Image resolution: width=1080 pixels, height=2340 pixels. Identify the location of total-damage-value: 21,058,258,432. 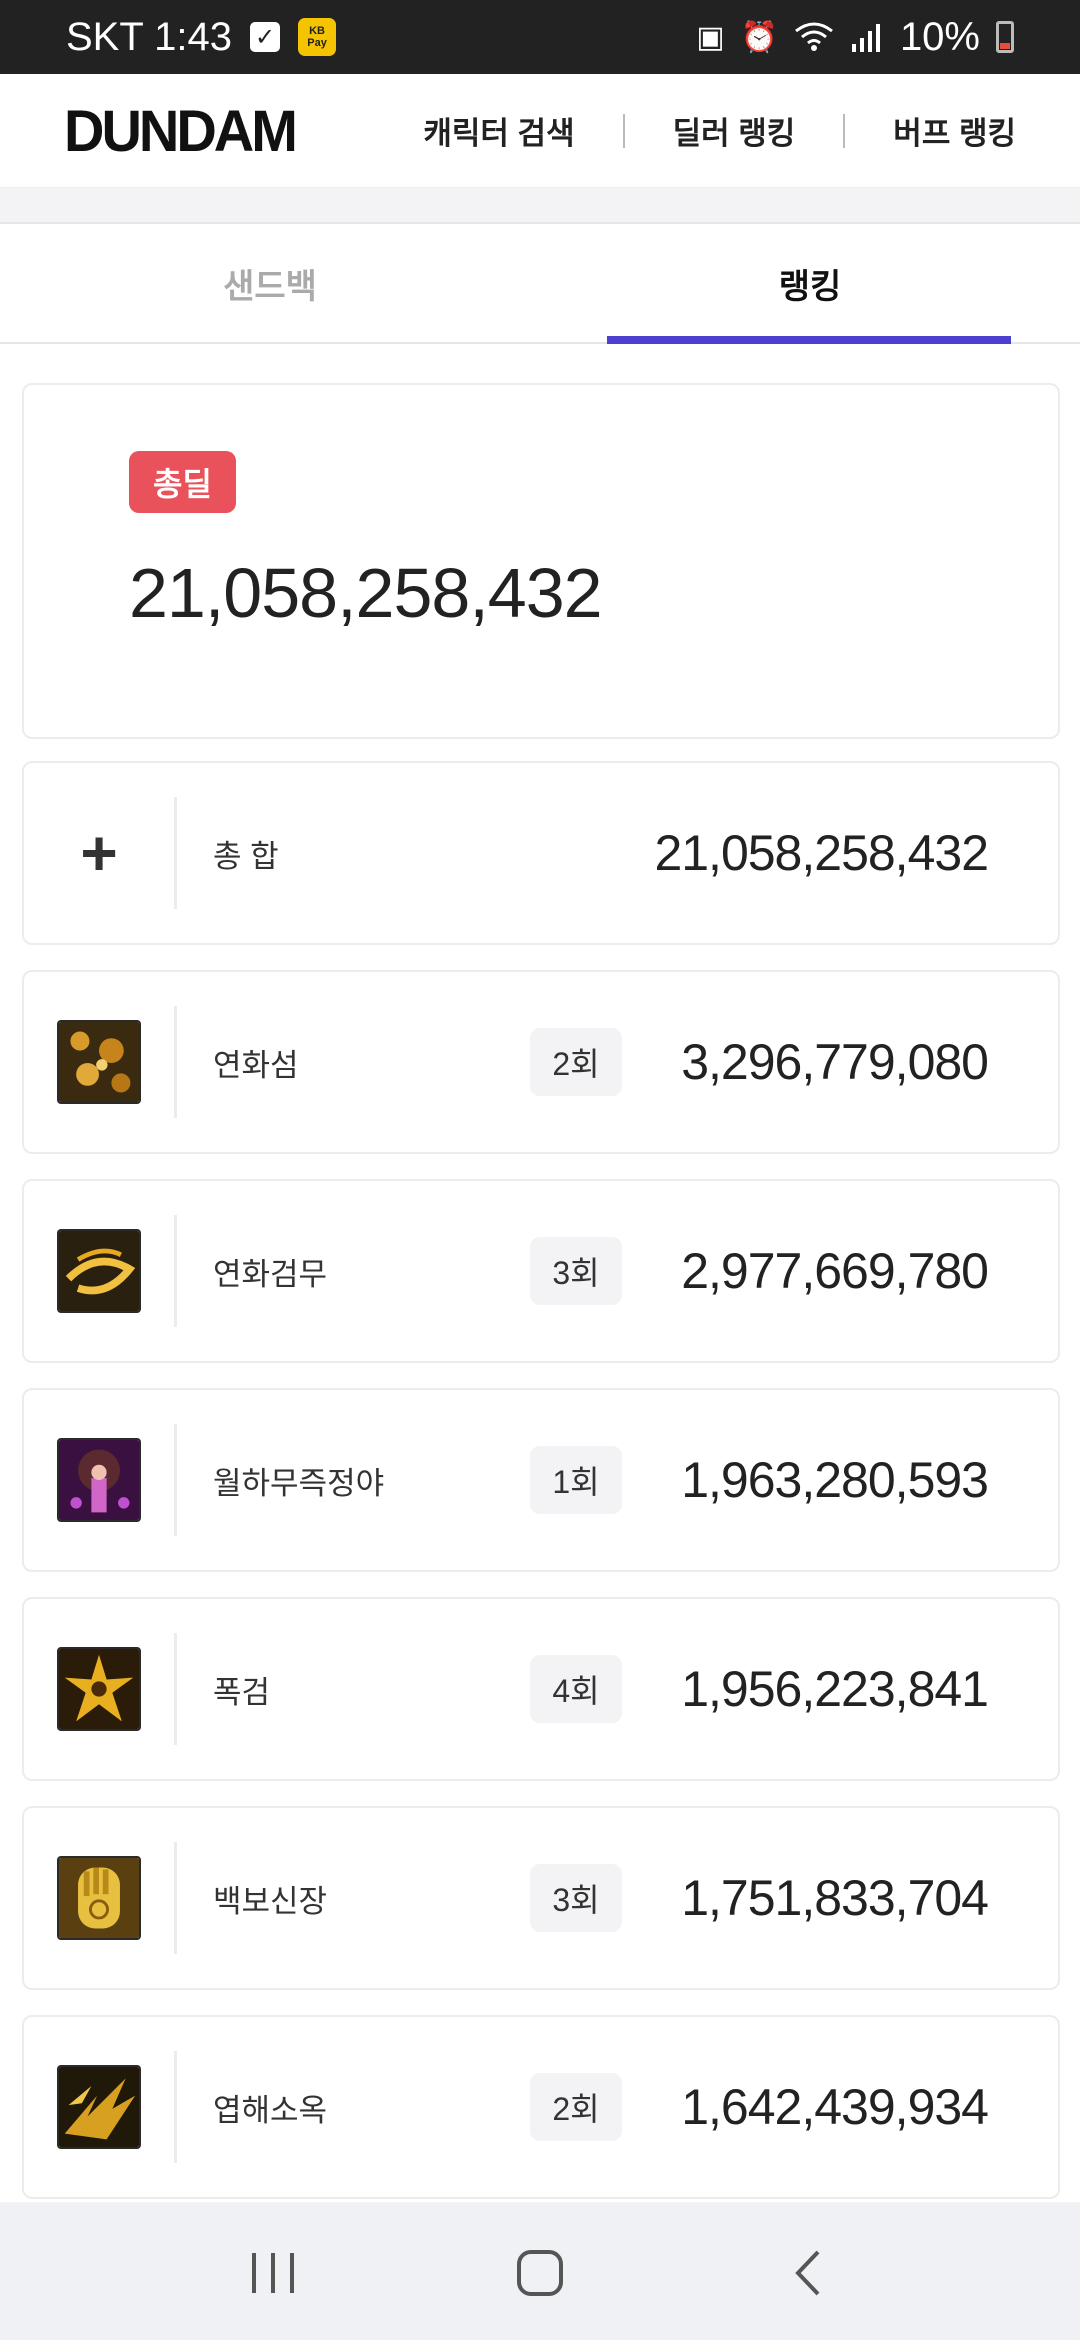
(366, 593).